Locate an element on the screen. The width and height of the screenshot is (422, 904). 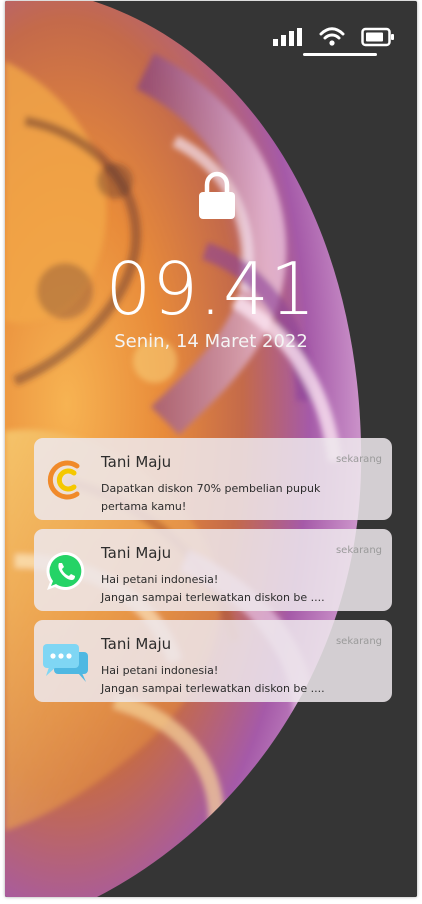
notification-line: pertama kamu! is located at coordinates (144, 506).